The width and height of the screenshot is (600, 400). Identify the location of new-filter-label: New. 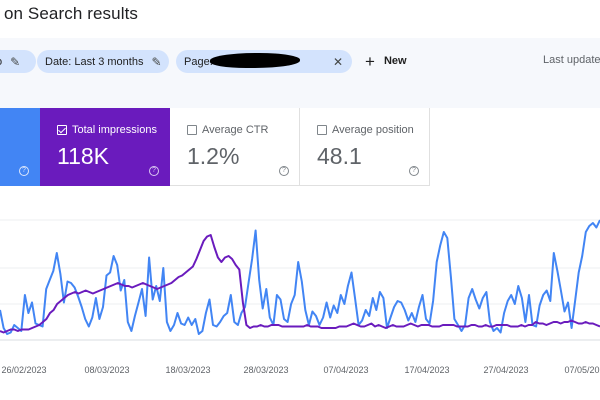
(395, 61).